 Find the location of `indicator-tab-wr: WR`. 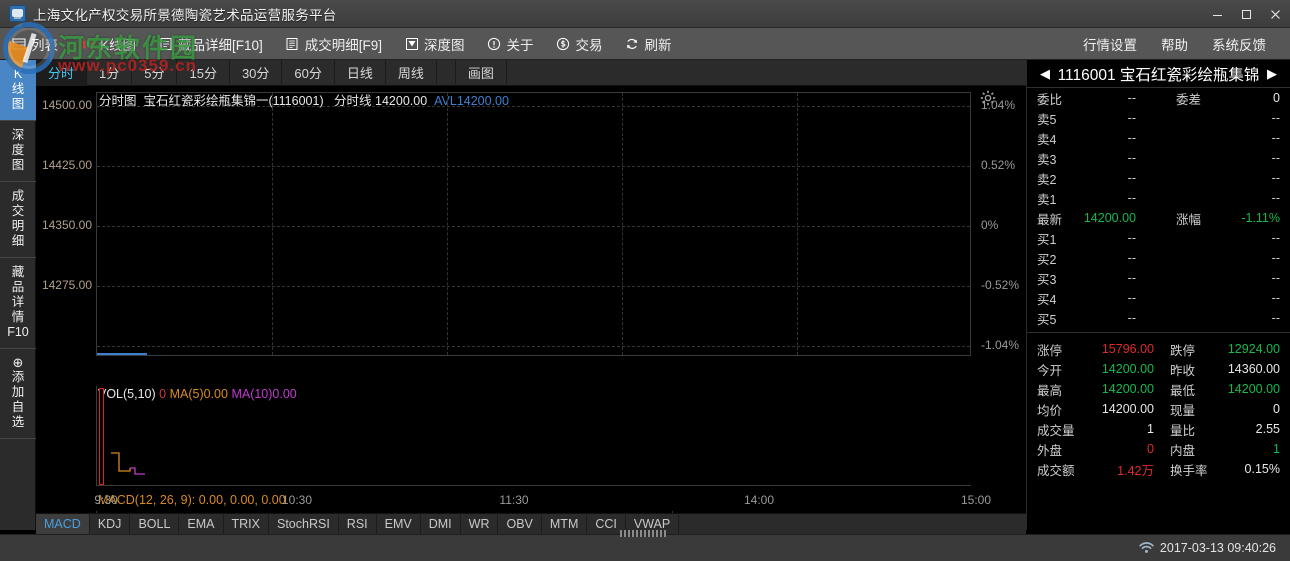

indicator-tab-wr: WR is located at coordinates (480, 524).